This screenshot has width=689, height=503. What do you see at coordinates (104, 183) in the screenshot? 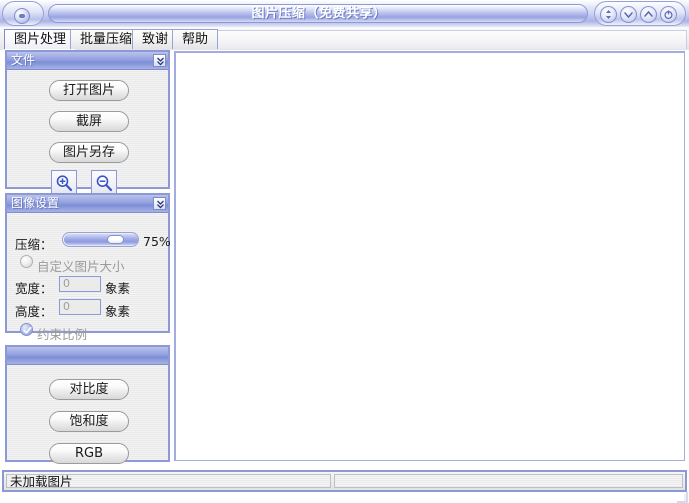
I see `magnifier-minus-icon` at bounding box center [104, 183].